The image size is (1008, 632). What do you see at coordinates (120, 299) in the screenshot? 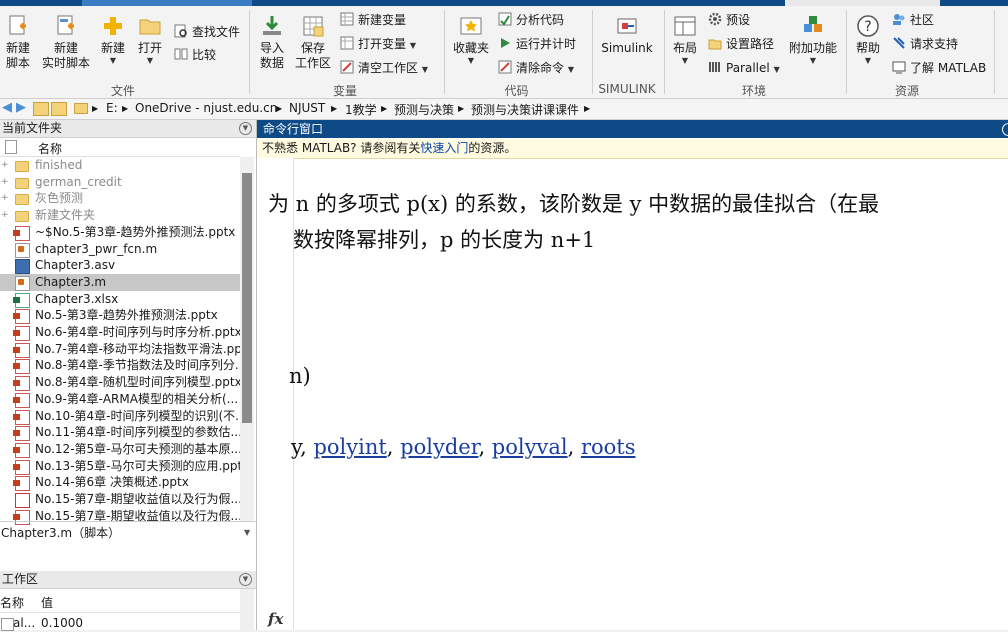
I see `file-row: Chapter3.xlsx` at bounding box center [120, 299].